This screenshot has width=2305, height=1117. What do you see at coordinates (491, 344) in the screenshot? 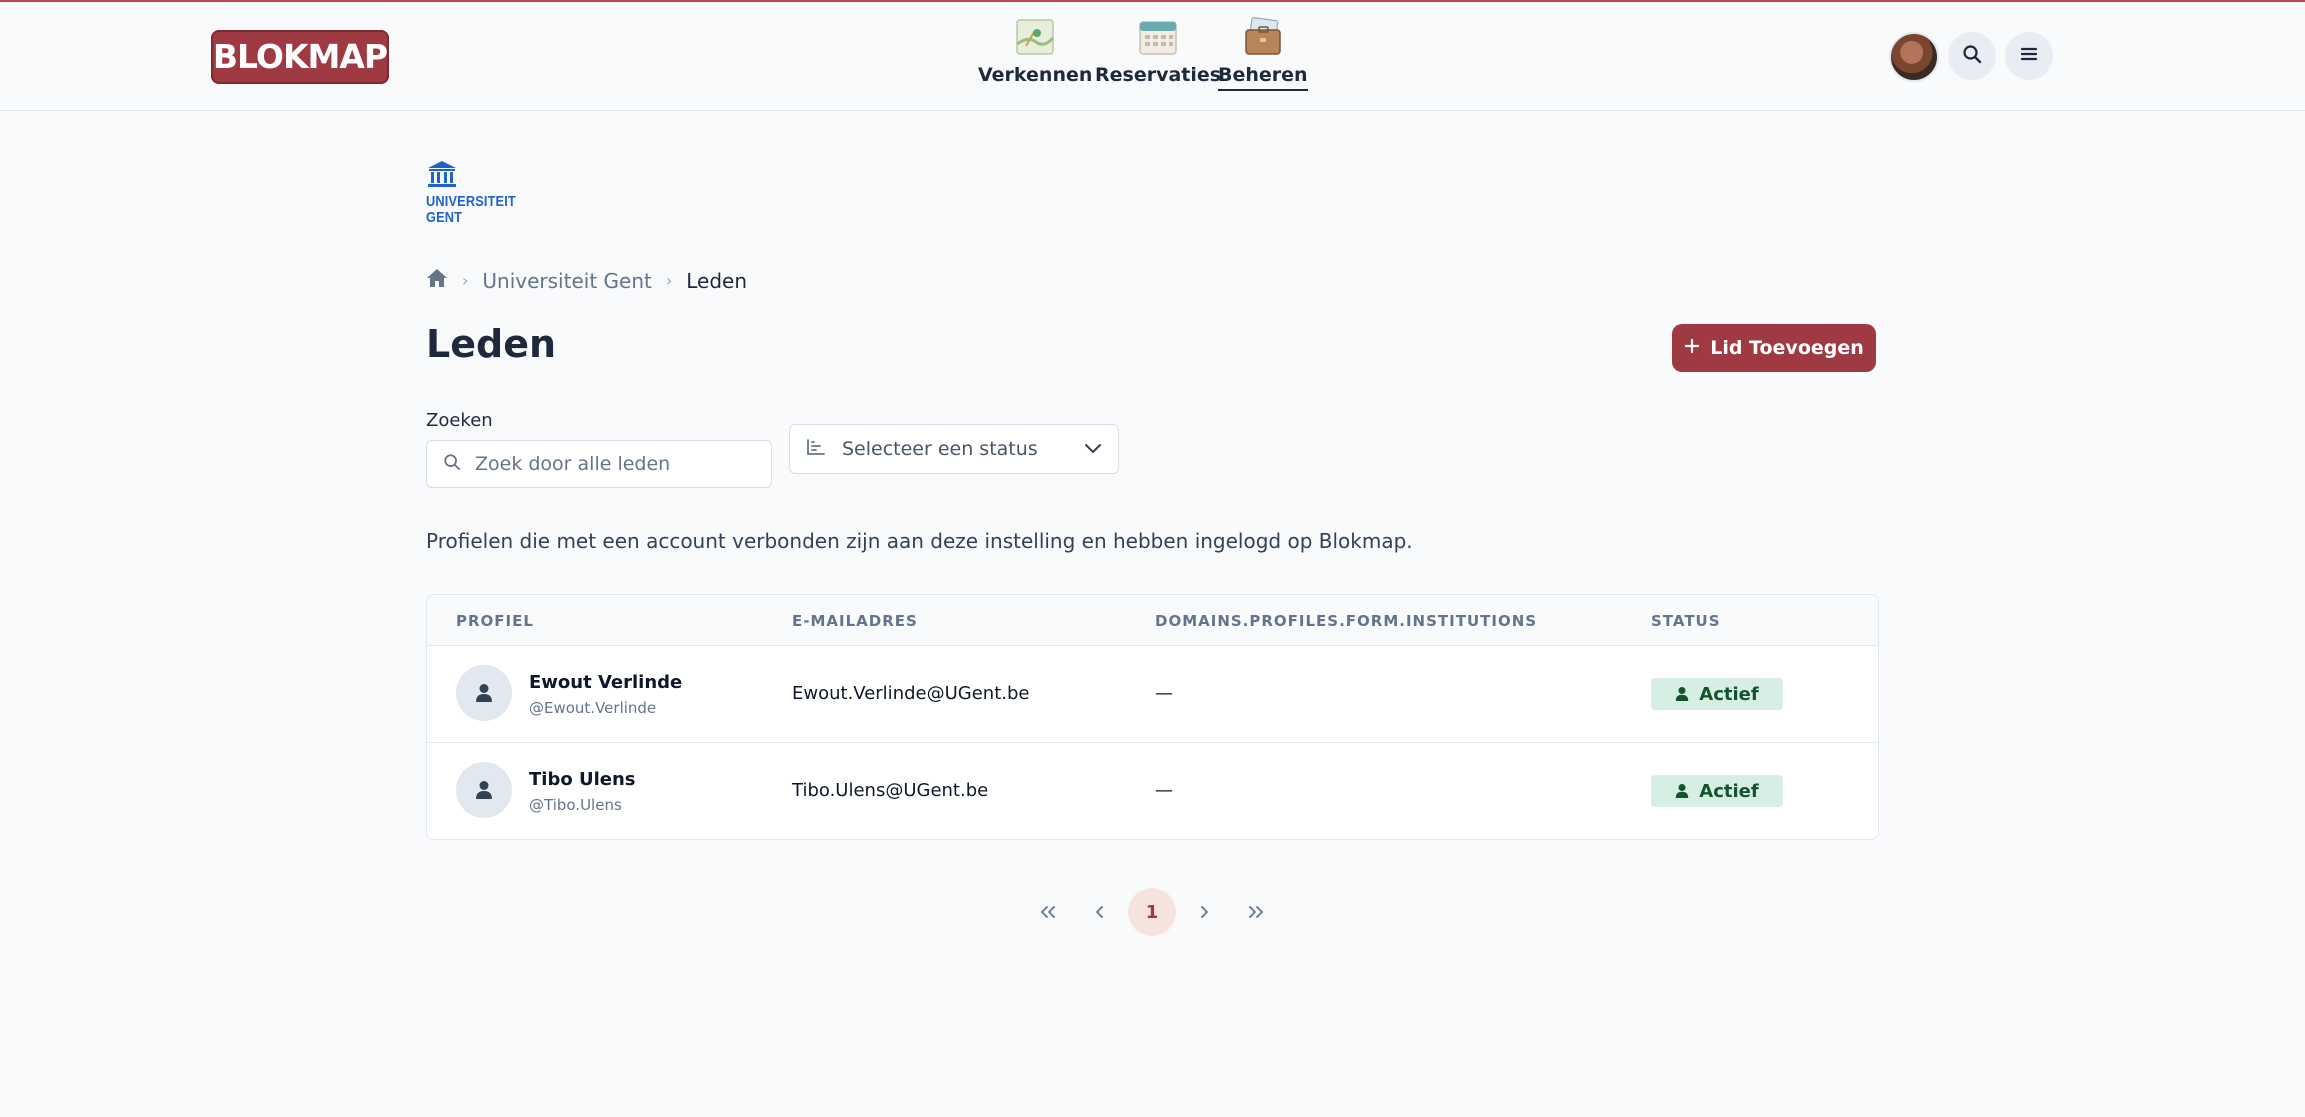
I see `page-title: Leden` at bounding box center [491, 344].